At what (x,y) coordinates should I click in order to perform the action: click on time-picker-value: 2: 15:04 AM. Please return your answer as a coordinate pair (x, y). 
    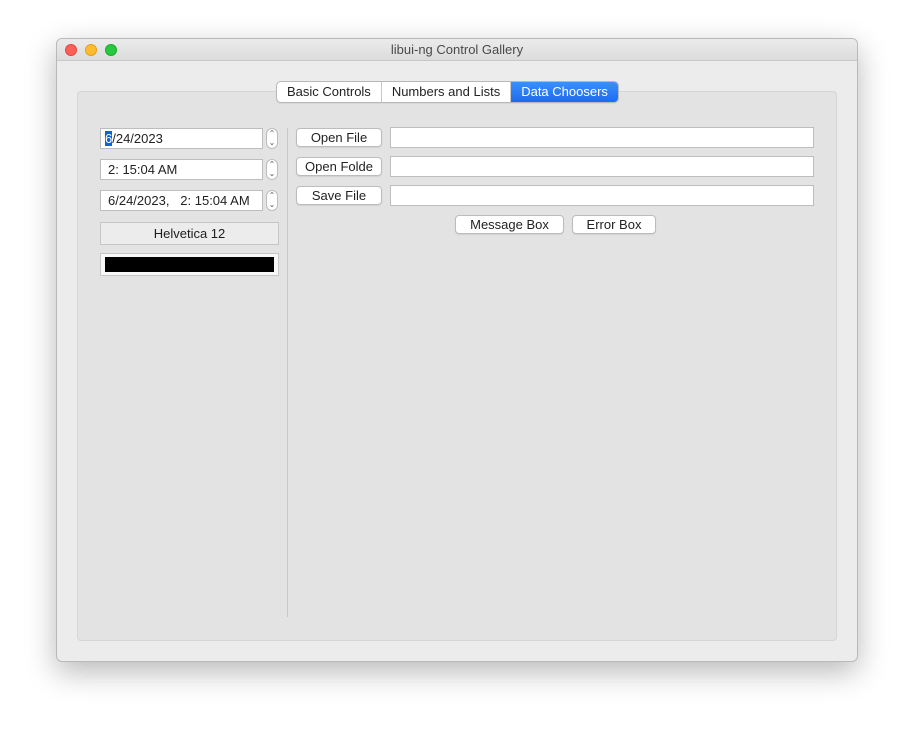
    Looking at the image, I should click on (143, 169).